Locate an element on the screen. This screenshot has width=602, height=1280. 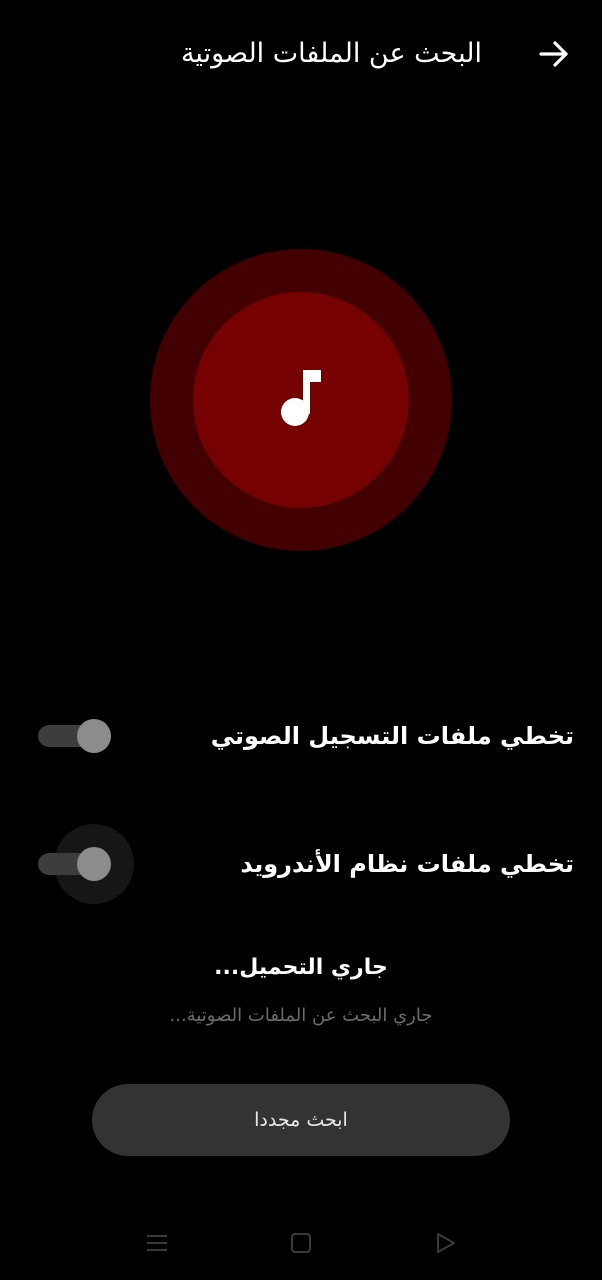
back-triangle-icon is located at coordinates (446, 1243).